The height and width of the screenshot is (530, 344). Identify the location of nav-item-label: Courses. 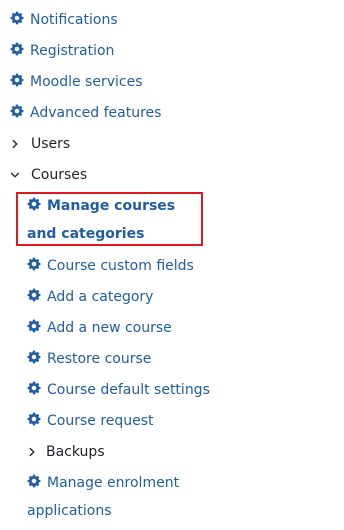
(59, 175).